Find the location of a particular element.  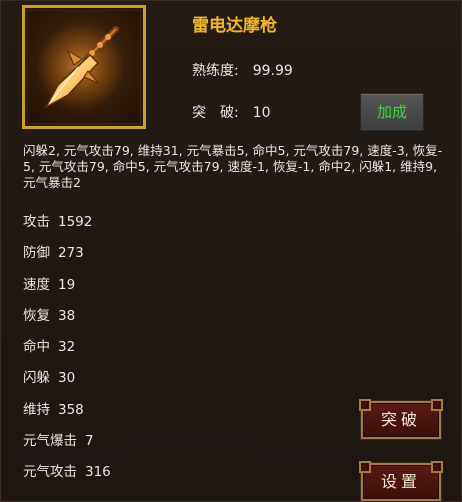

attribute-row: 攻击 1592 is located at coordinates (67, 226).